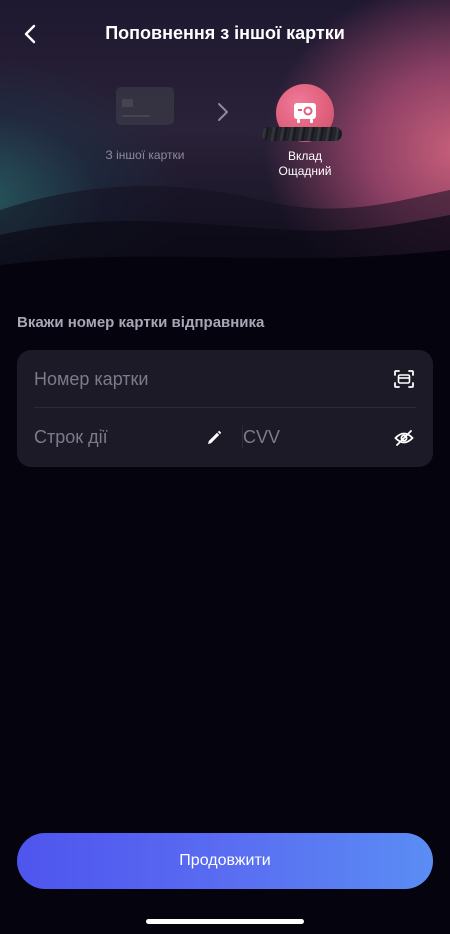  What do you see at coordinates (225, 921) in the screenshot?
I see `home-indicator` at bounding box center [225, 921].